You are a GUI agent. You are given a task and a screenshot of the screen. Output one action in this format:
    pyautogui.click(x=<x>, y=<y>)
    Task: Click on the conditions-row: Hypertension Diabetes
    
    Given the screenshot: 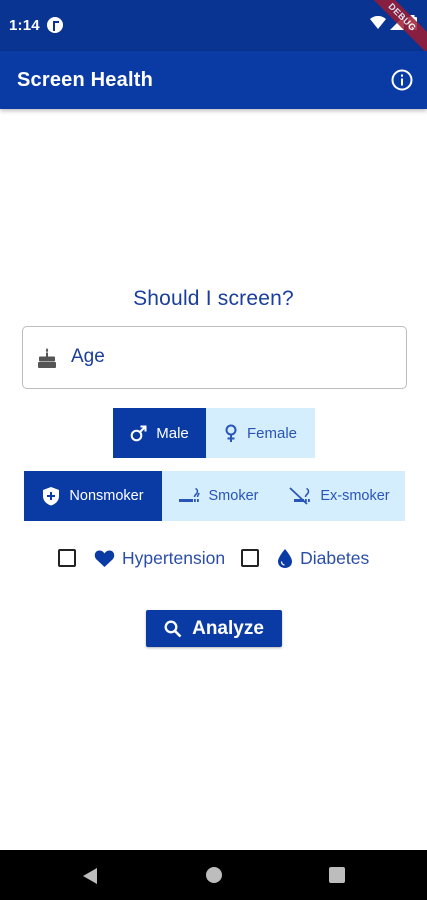 What is the action you would take?
    pyautogui.click(x=213, y=558)
    